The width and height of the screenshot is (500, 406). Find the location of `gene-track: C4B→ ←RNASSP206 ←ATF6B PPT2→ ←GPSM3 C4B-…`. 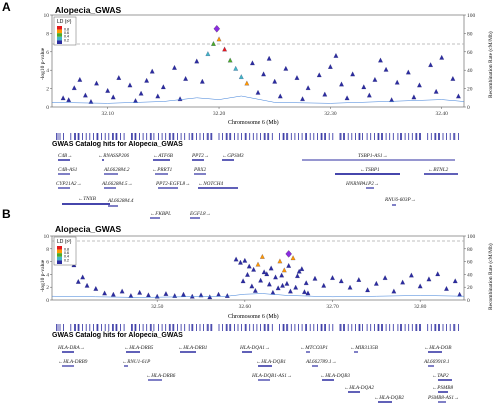

gene-track: C4B→ ←RNASSP206 ←ATF6B PPT2→ ←GPSM3 C4B-… is located at coordinates (257, 185).